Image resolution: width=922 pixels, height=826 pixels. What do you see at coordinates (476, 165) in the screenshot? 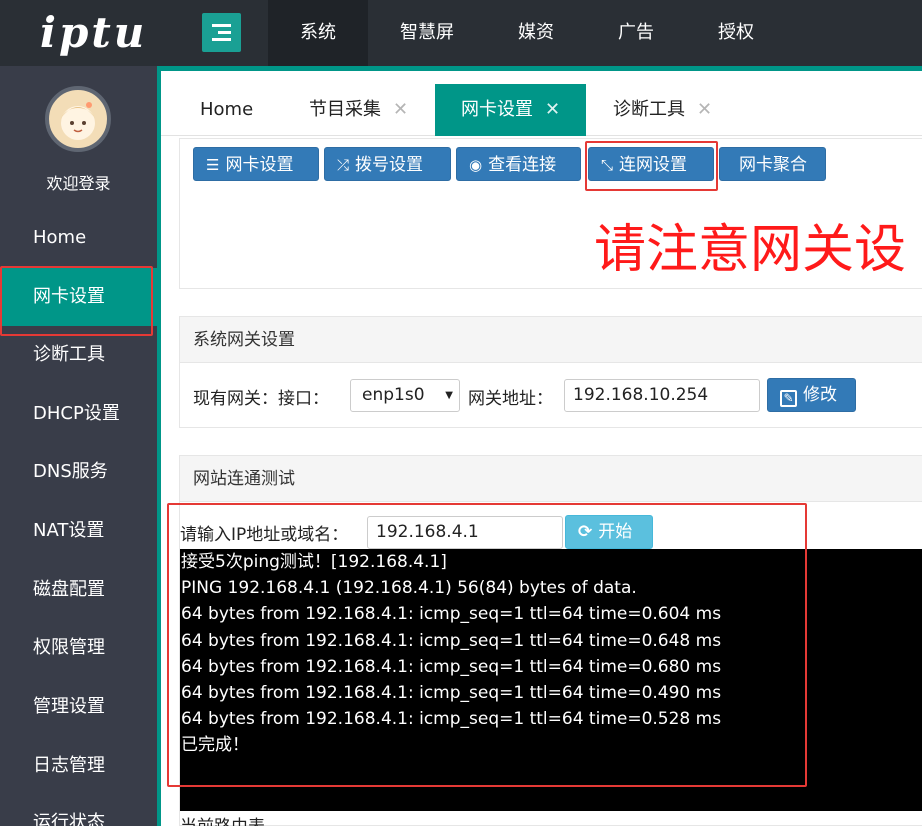
I see `eye-icon: ◉` at bounding box center [476, 165].